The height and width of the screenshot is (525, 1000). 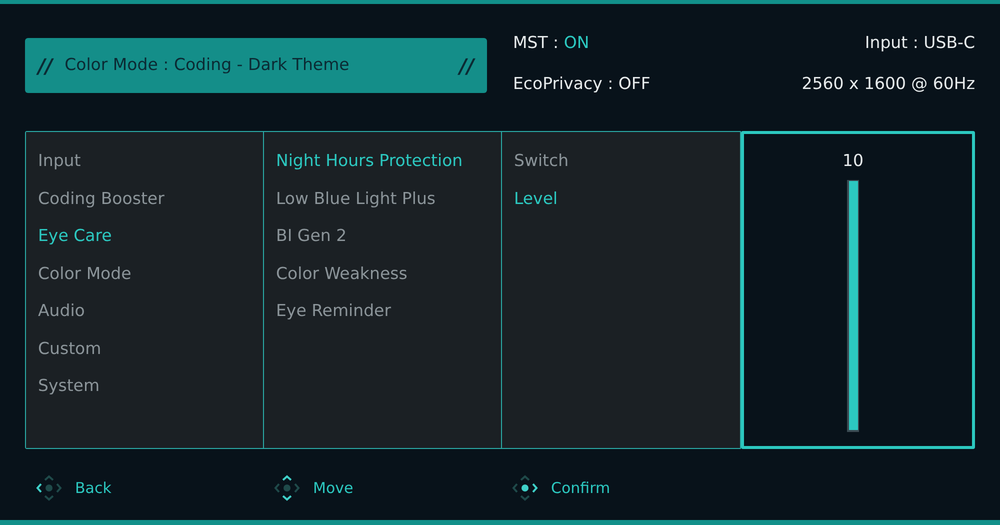 What do you see at coordinates (207, 65) in the screenshot?
I see `banner-text: Color Mode : Coding - Dark Theme` at bounding box center [207, 65].